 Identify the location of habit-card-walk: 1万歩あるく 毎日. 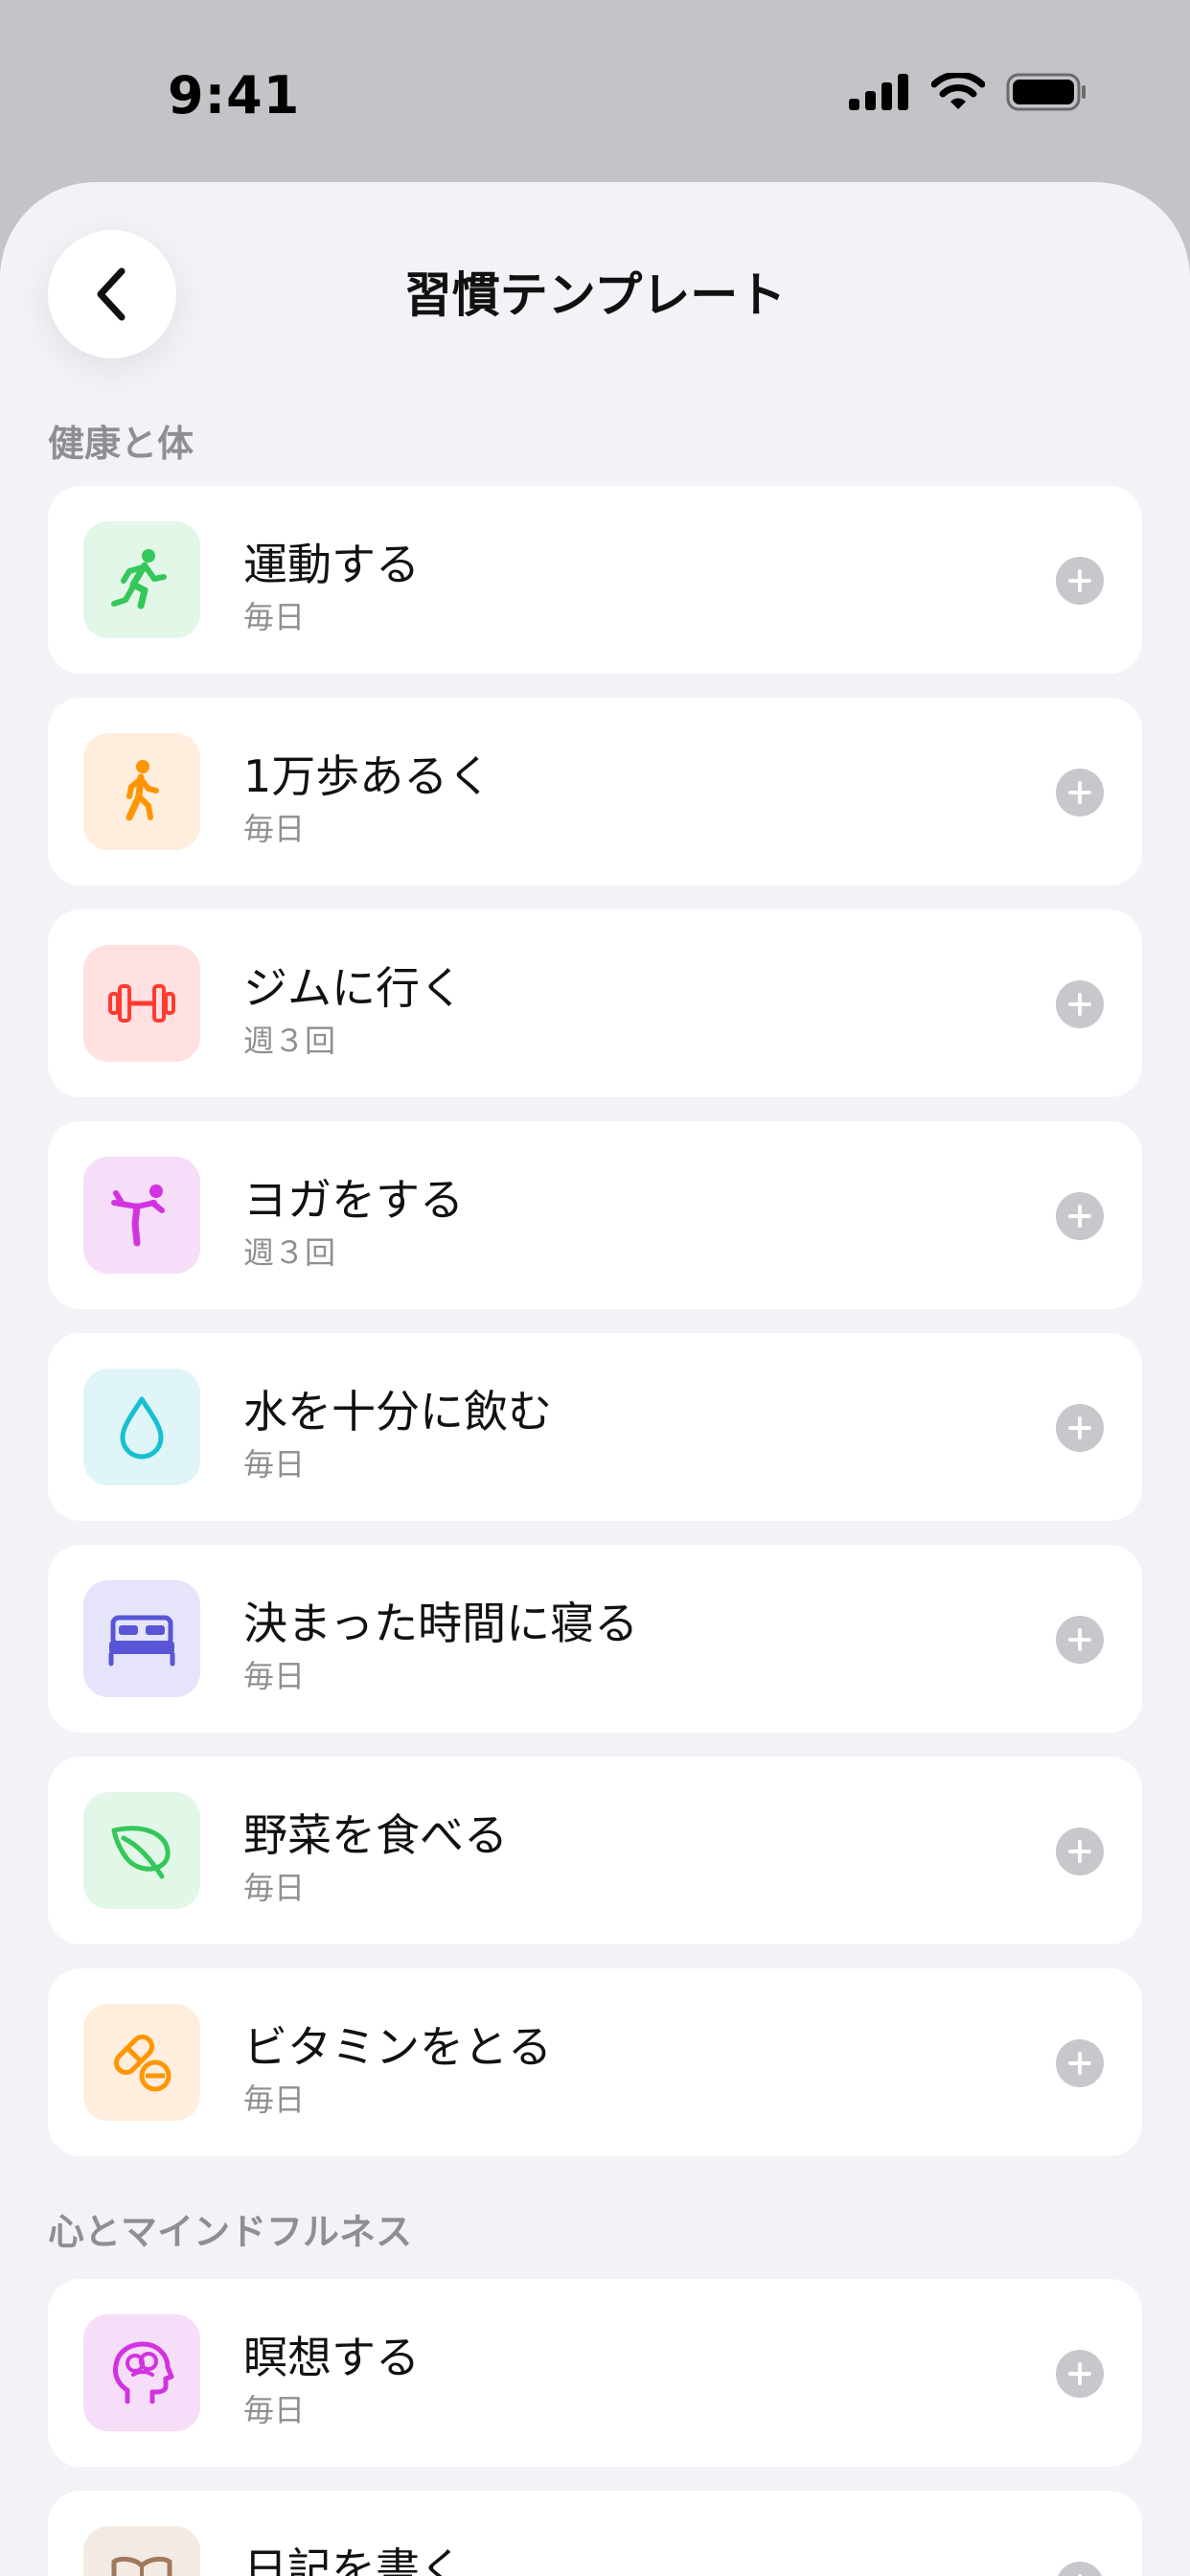
(595, 792).